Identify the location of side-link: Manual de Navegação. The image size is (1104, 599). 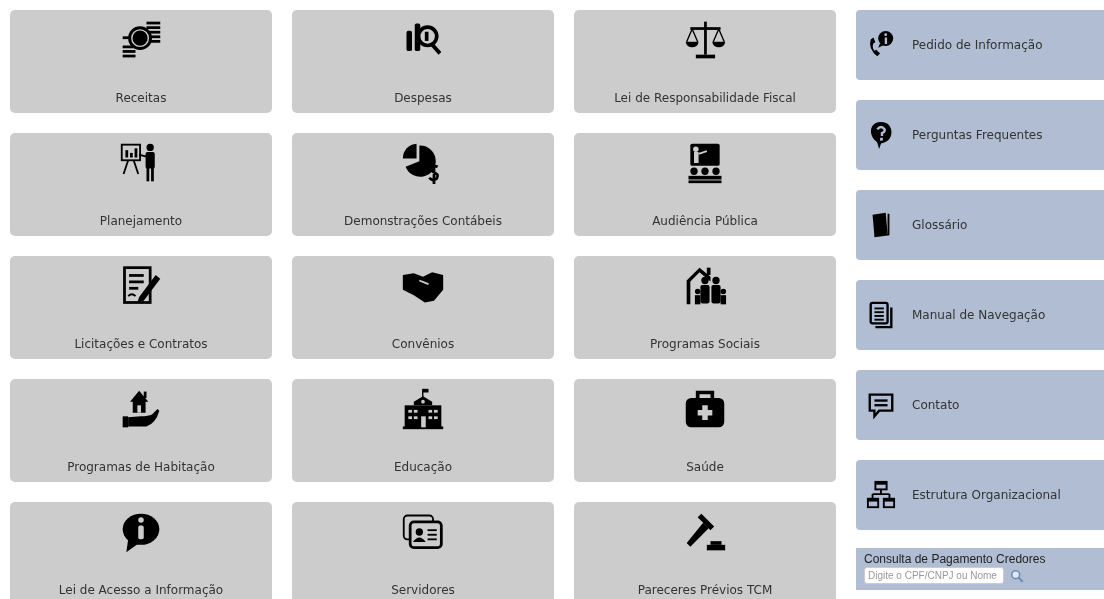
(980, 315).